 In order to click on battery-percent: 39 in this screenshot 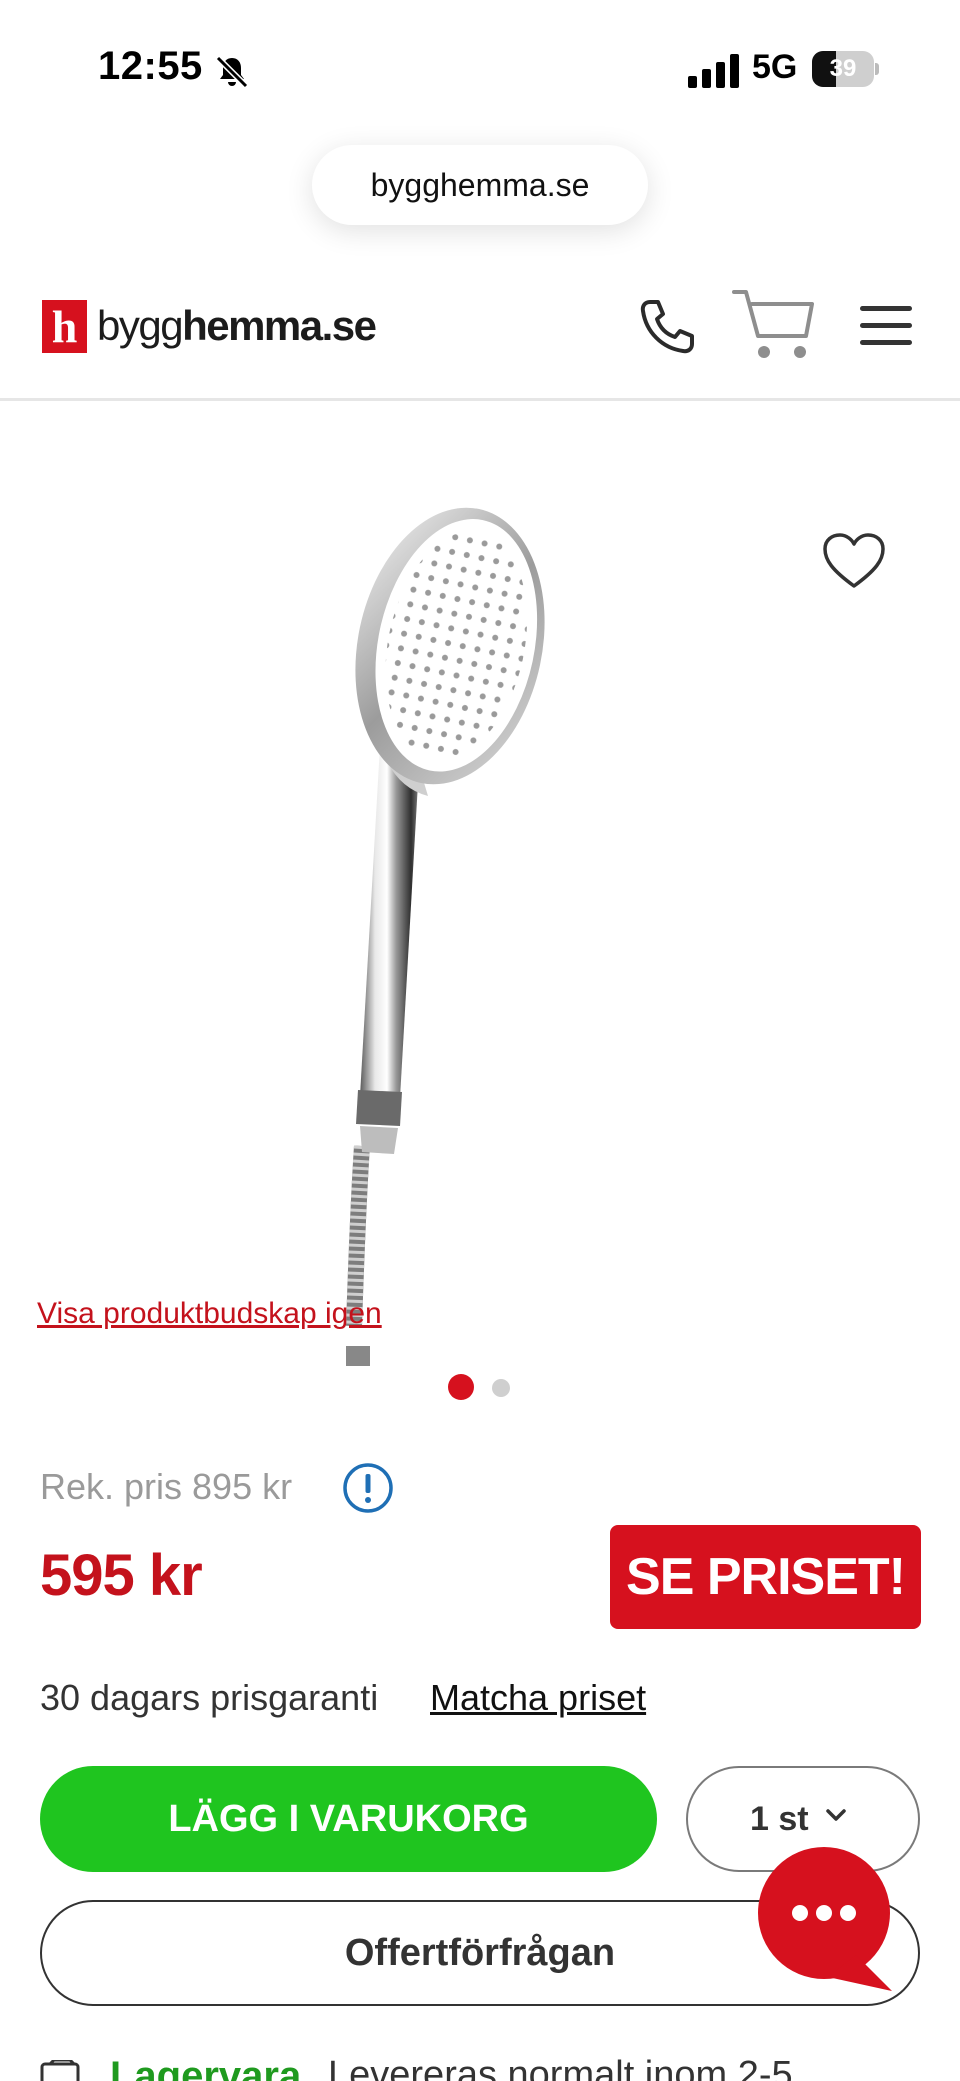, I will do `click(843, 68)`.